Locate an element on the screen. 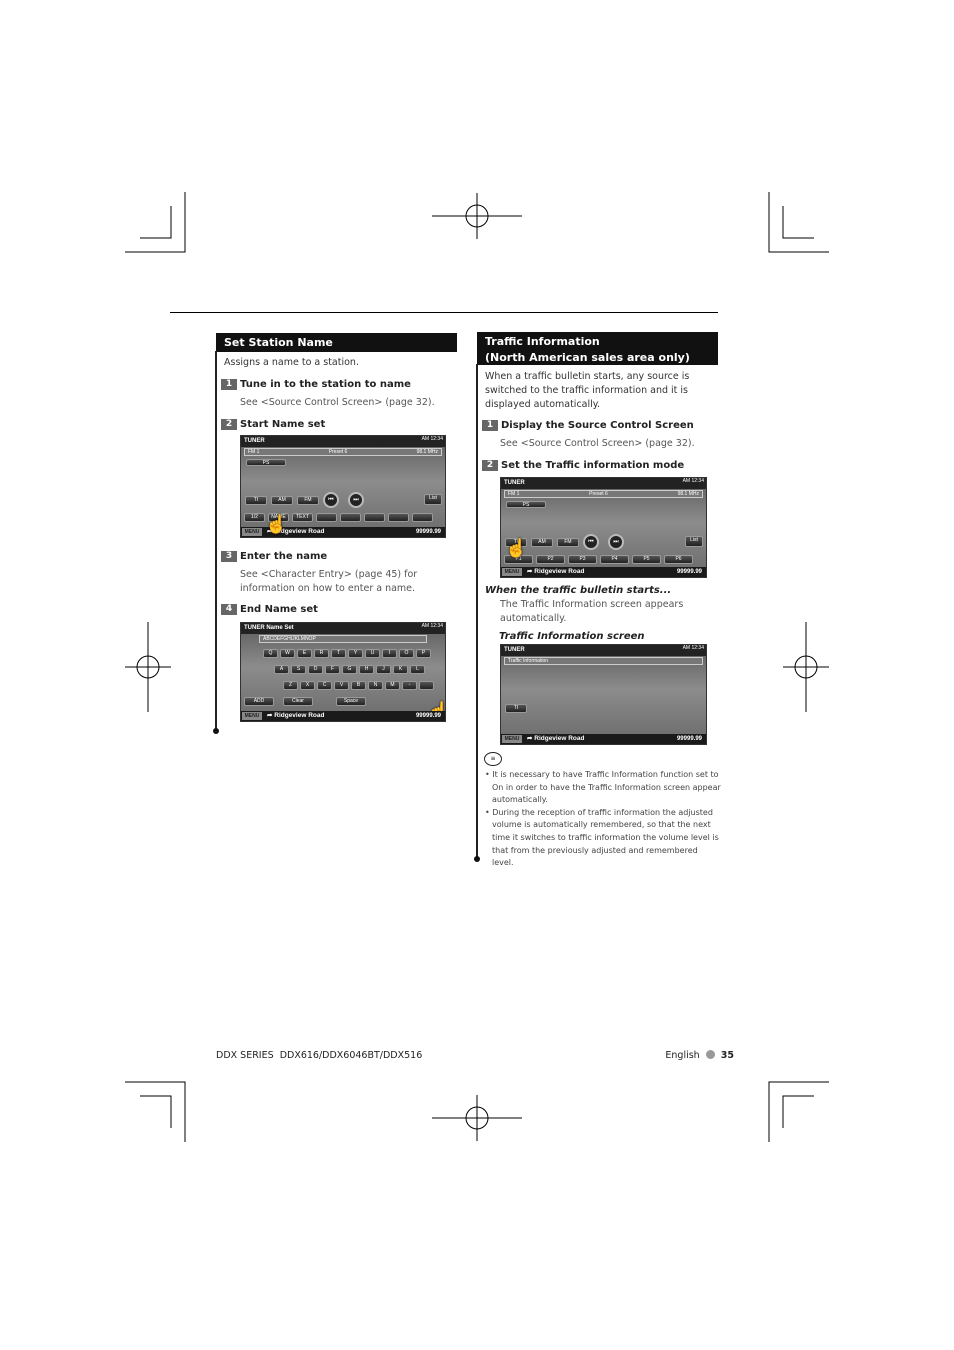 The height and width of the screenshot is (1350, 954). key: N is located at coordinates (375, 685).